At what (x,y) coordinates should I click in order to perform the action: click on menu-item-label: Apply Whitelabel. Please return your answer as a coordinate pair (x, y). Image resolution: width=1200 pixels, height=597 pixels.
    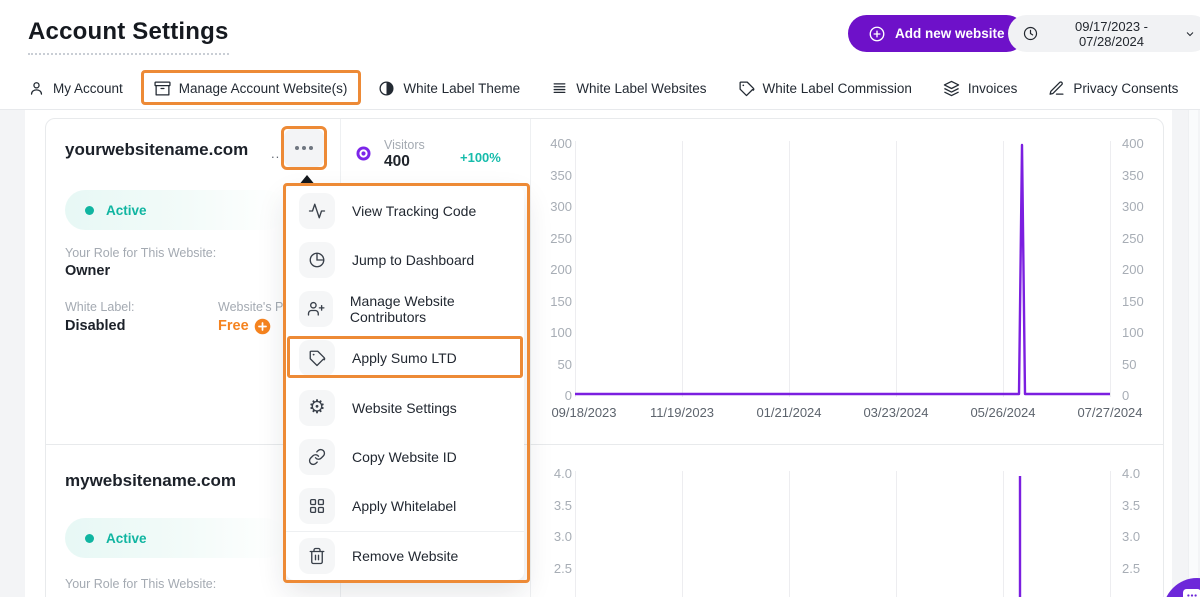
    Looking at the image, I should click on (404, 506).